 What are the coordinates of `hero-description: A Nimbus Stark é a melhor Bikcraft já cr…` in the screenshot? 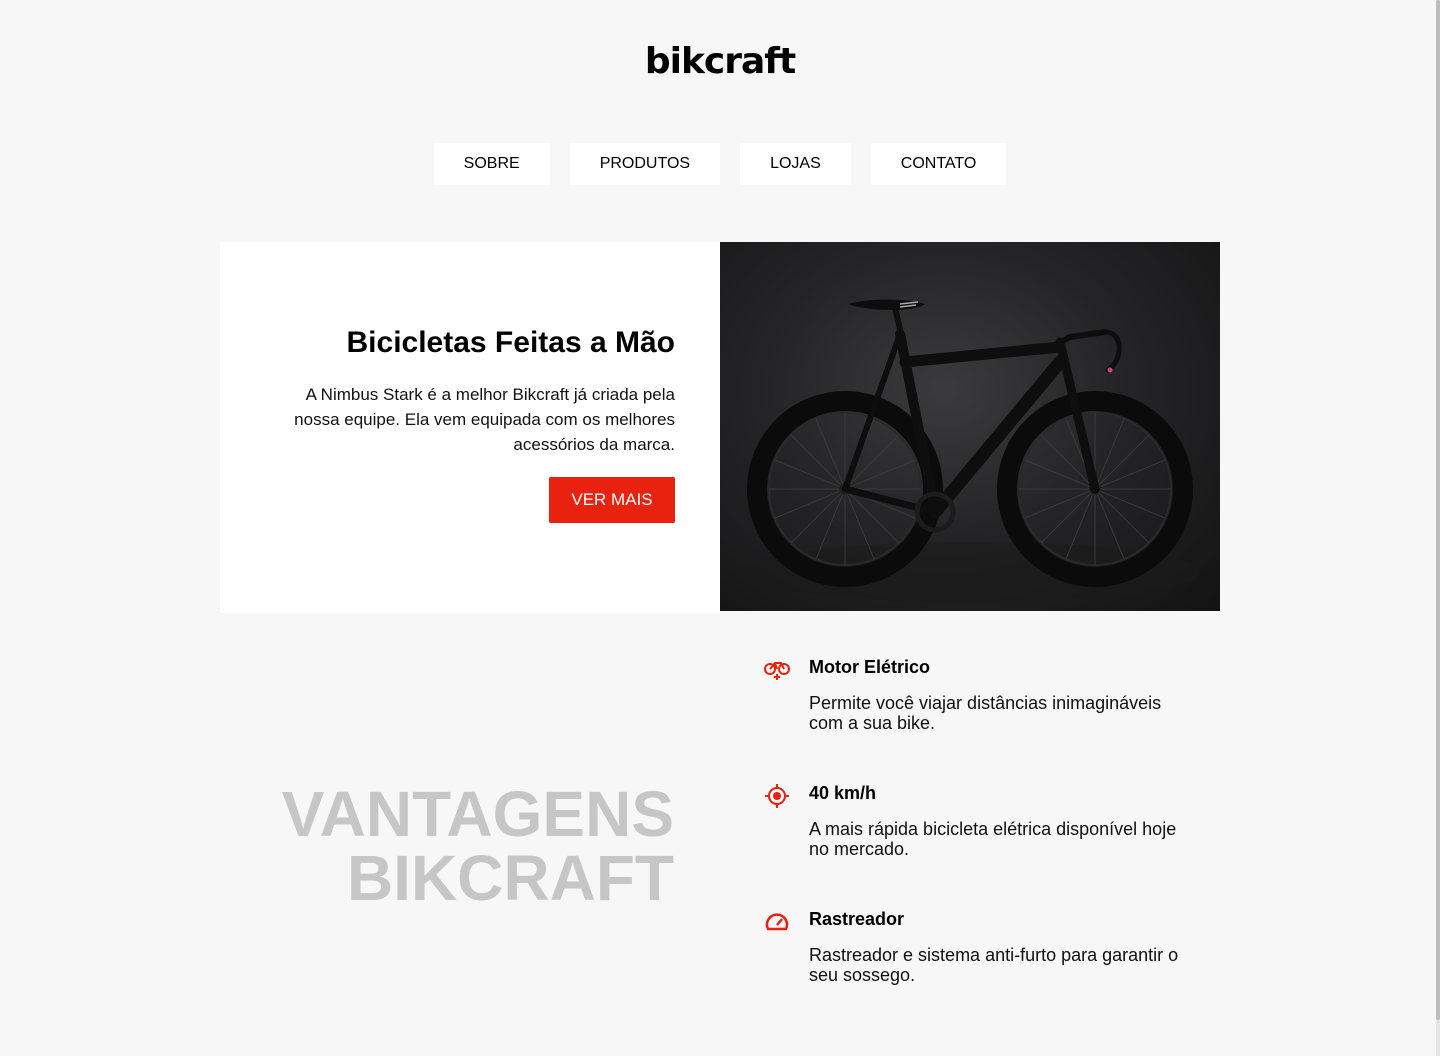 It's located at (484, 419).